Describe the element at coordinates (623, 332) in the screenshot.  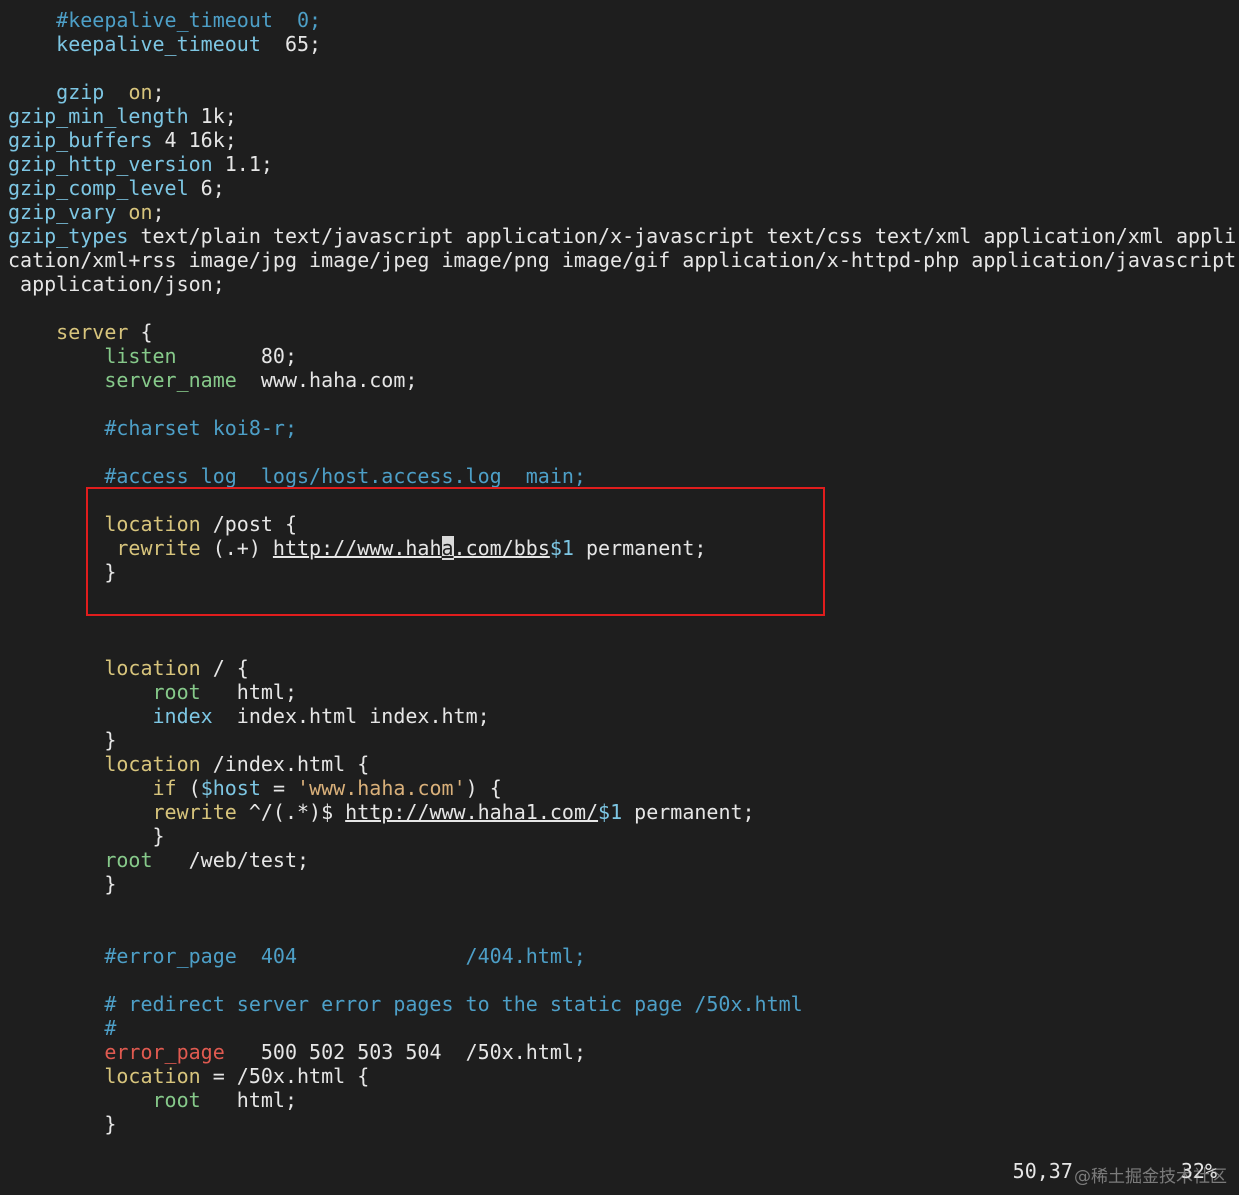
I see `code-line: server {` at that location.